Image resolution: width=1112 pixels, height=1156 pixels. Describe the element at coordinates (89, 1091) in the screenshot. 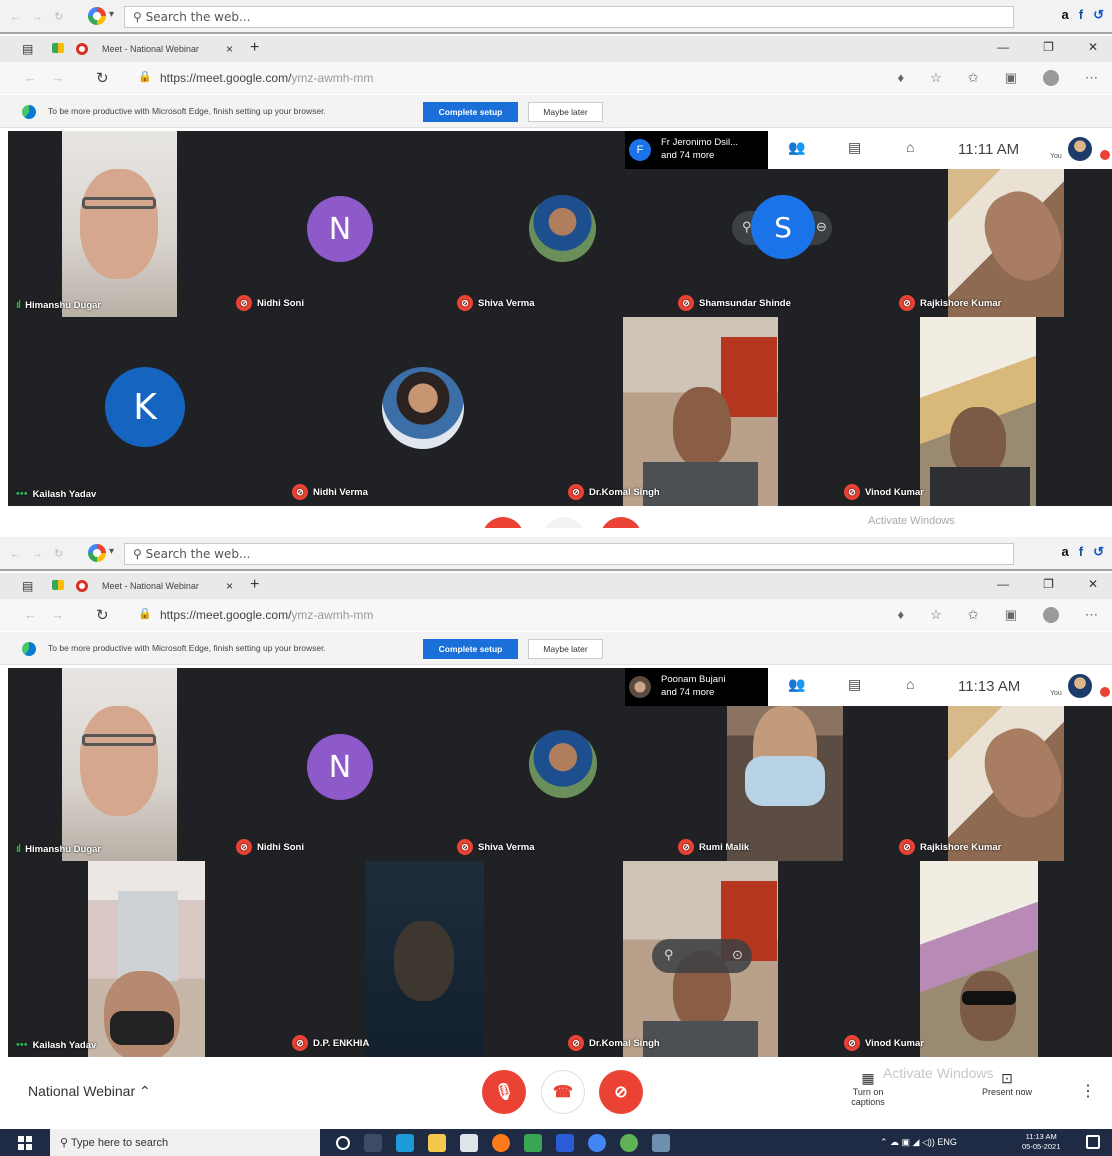

I see `meeting-details: National Webinar ⌃` at that location.